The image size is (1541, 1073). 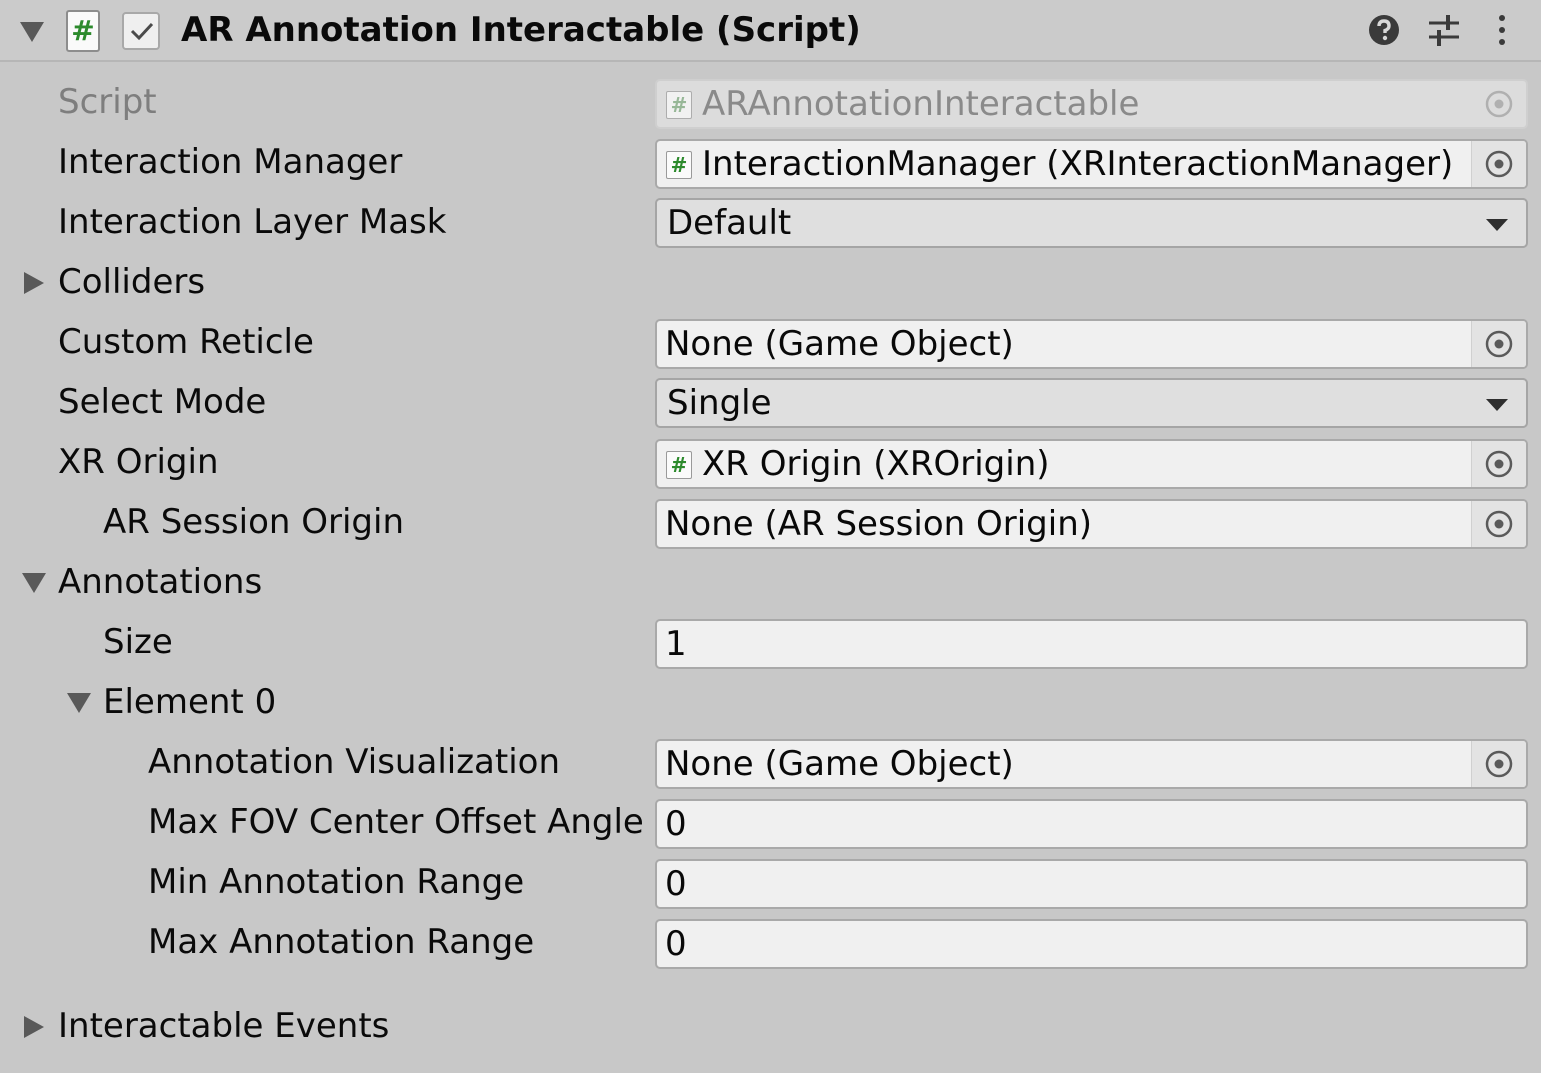 I want to click on min-annotation-range-value: 0, so click(x=676, y=884).